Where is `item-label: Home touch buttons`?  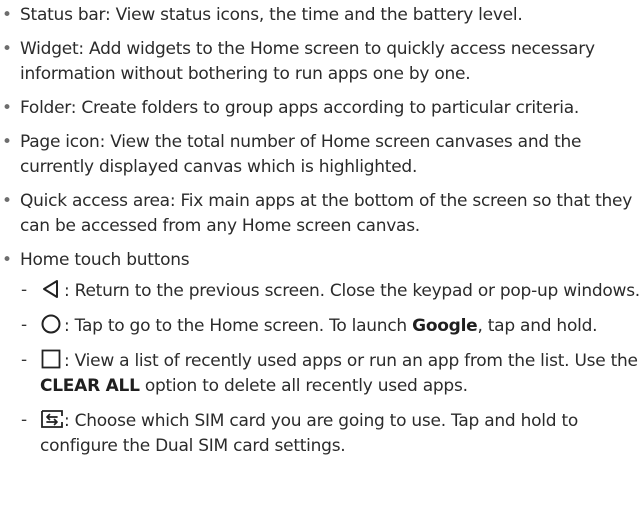
item-label: Home touch buttons is located at coordinates (105, 260).